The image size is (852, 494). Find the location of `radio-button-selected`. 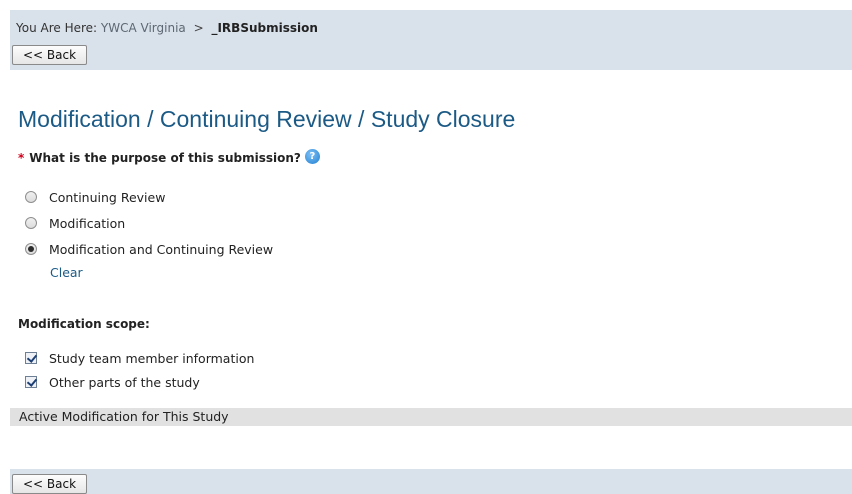

radio-button-selected is located at coordinates (31, 249).